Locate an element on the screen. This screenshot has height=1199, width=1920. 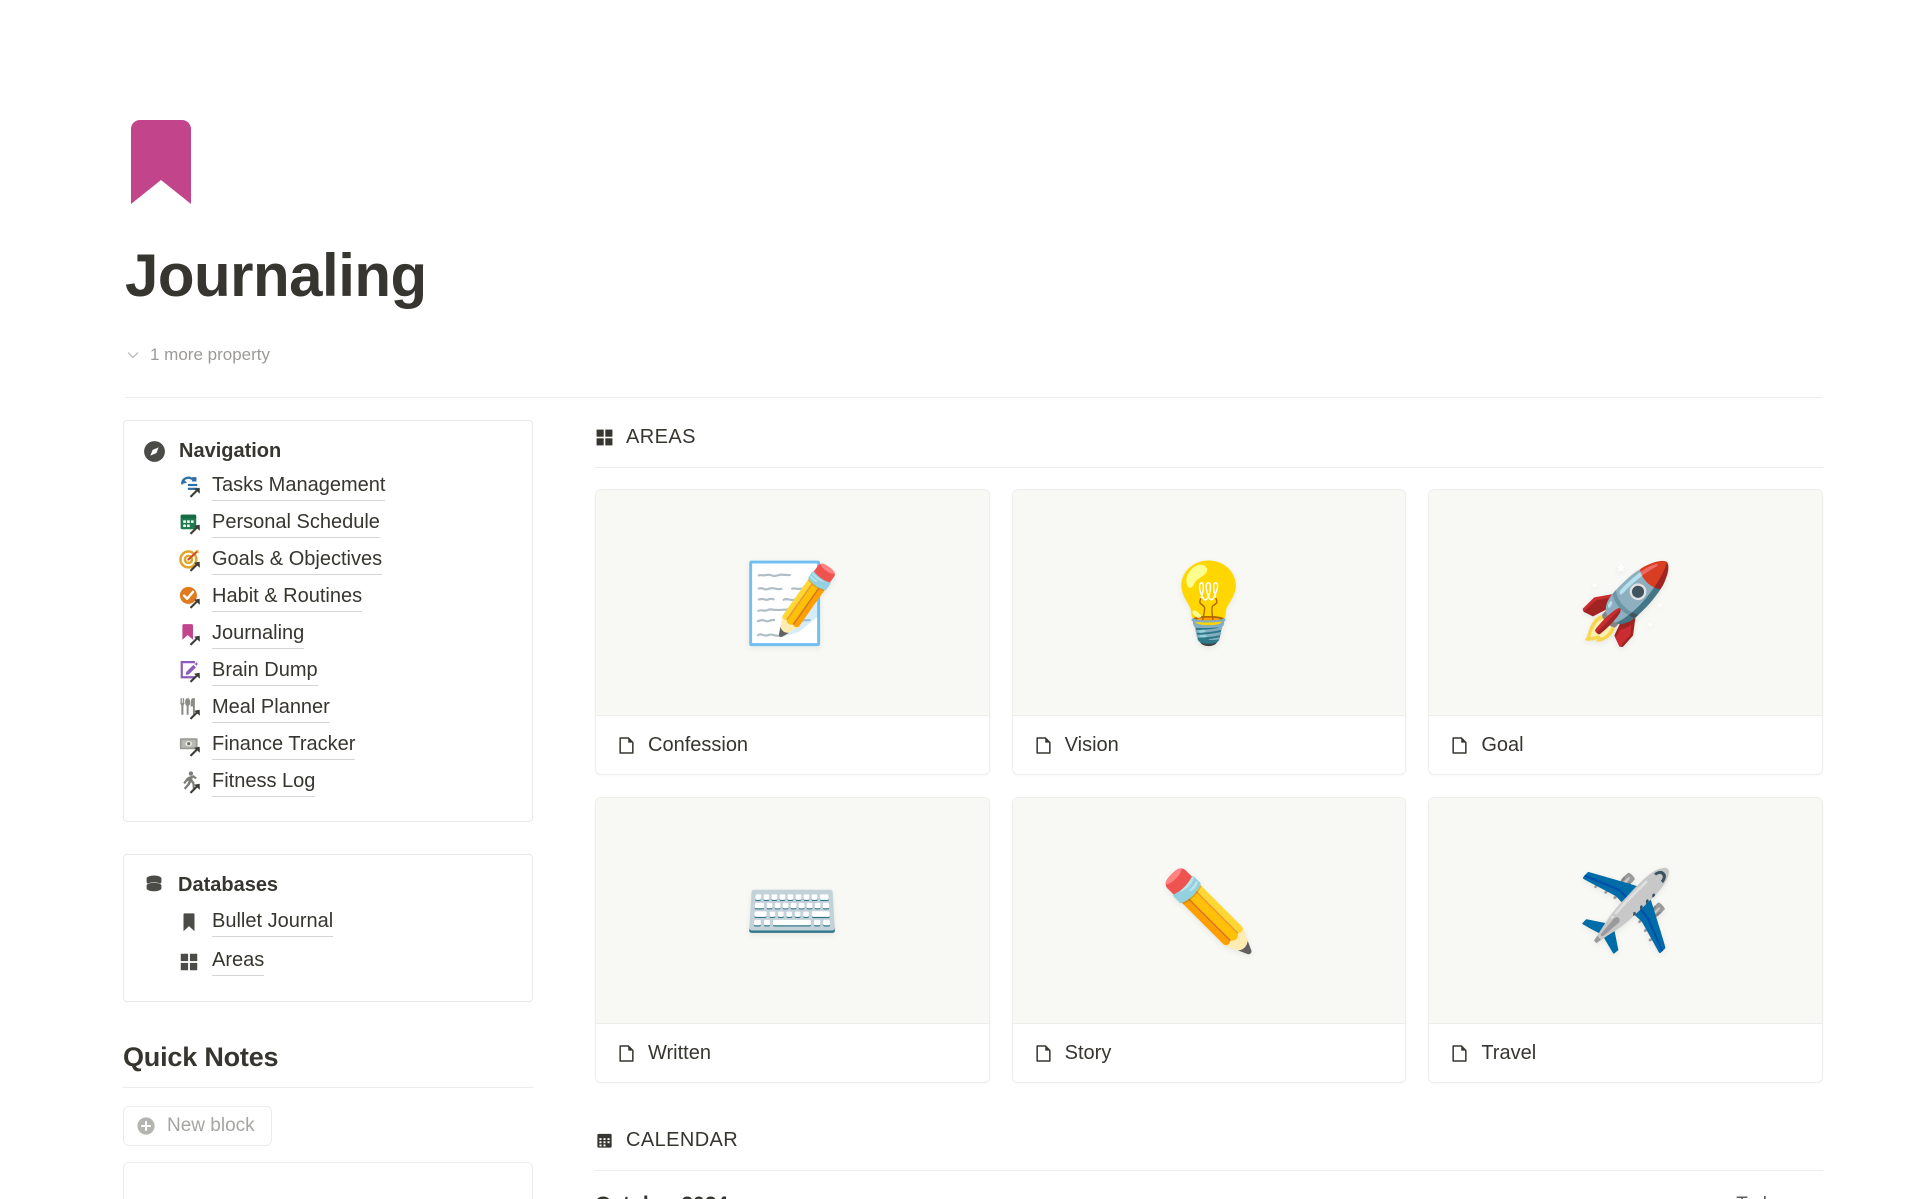
areas-section-rule is located at coordinates (1209, 467).